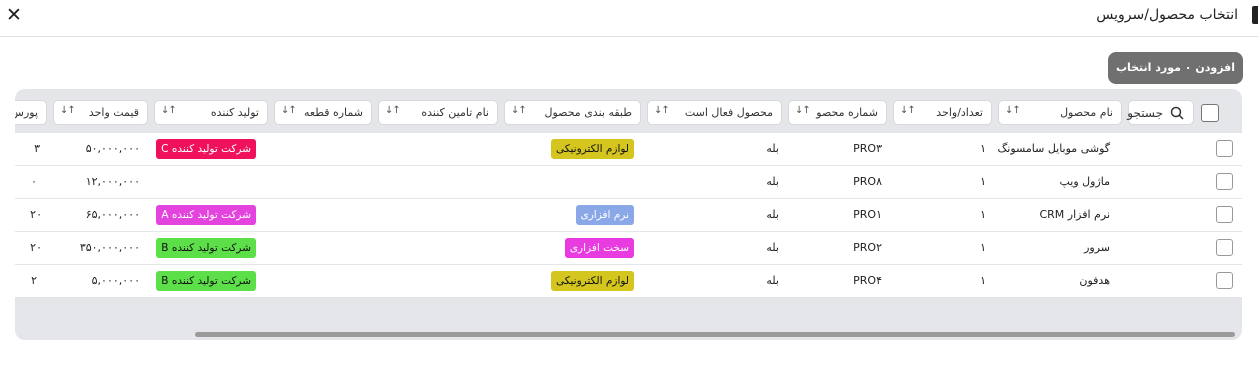 This screenshot has width=1258, height=366. Describe the element at coordinates (323, 112) in the screenshot. I see `column-header-part-number: شماره قطعه ↑↓` at that location.